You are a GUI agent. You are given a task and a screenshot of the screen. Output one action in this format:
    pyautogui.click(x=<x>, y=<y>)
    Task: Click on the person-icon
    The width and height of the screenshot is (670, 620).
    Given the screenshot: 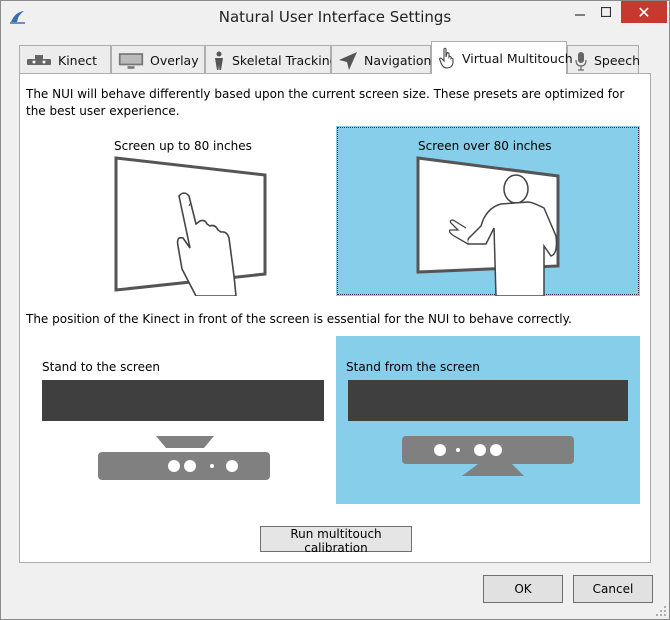 What is the action you would take?
    pyautogui.click(x=219, y=61)
    